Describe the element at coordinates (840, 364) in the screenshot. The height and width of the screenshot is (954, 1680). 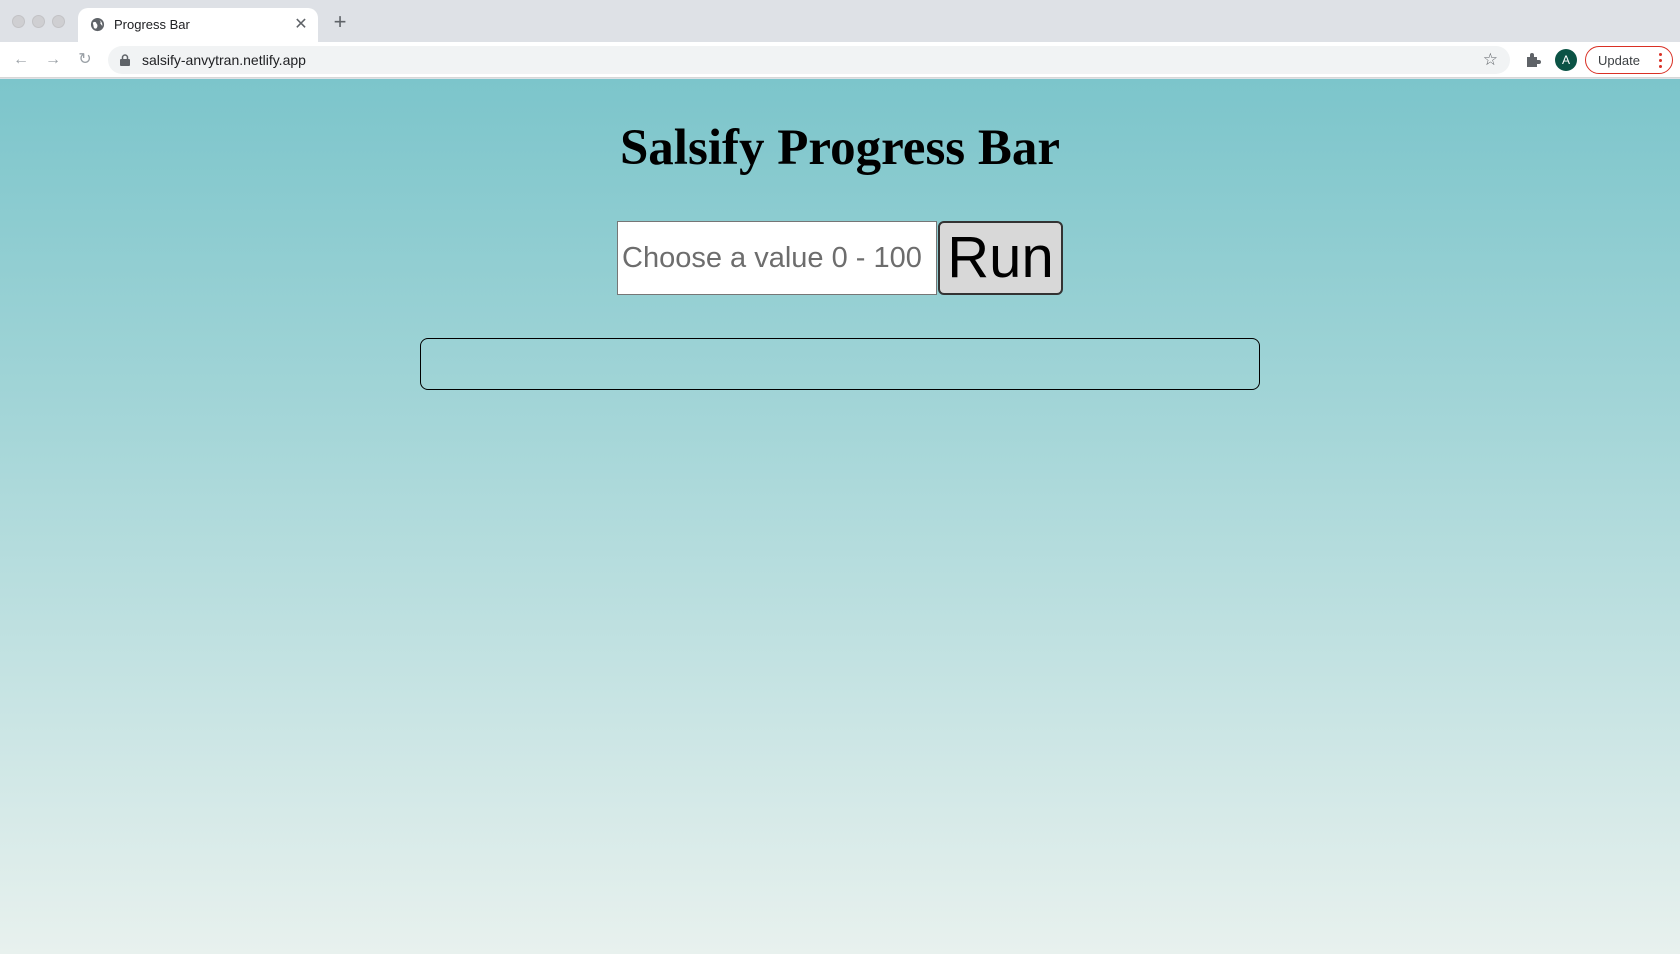
I see `progress-bar` at that location.